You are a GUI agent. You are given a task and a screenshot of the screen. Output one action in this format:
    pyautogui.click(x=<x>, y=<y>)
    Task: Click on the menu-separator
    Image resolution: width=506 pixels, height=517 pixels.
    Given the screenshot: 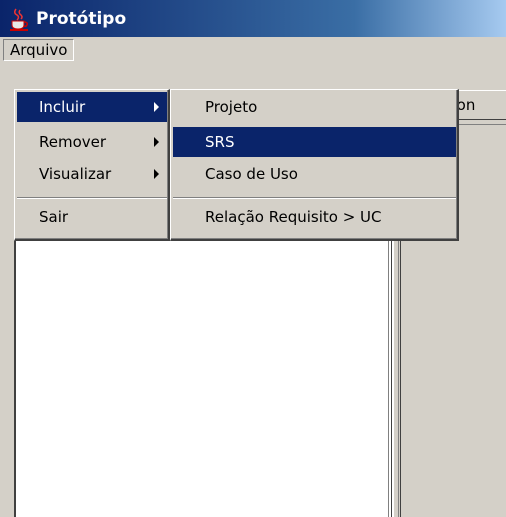 What is the action you would take?
    pyautogui.click(x=92, y=198)
    